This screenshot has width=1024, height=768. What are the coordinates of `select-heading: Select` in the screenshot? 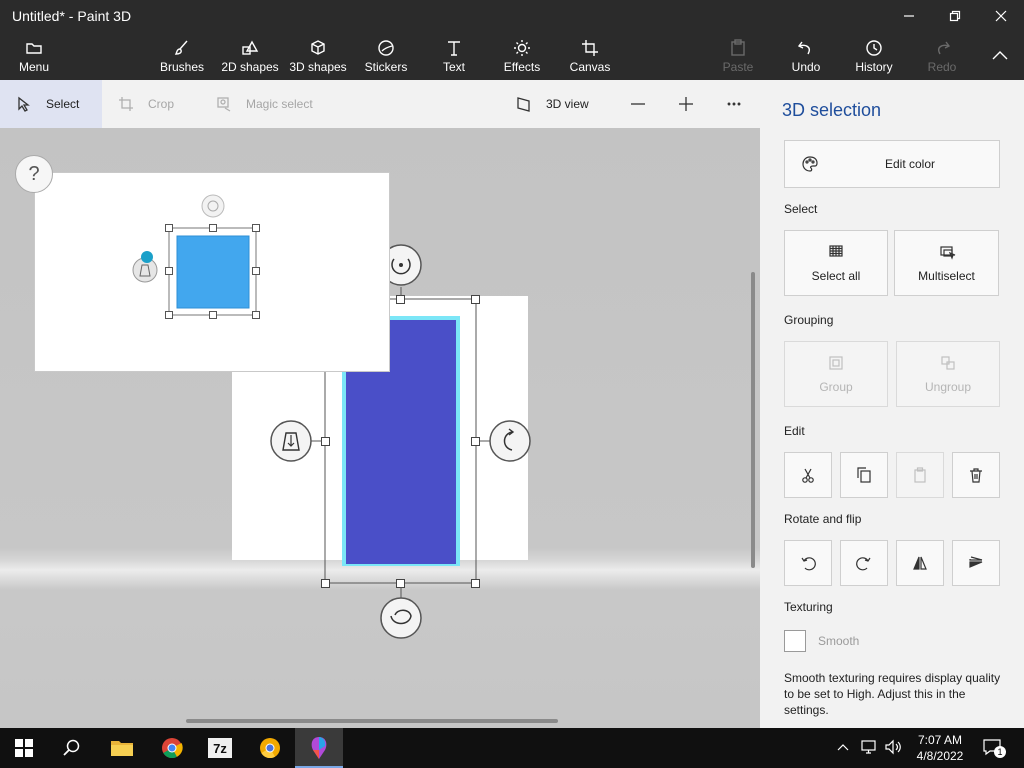 It's located at (801, 209).